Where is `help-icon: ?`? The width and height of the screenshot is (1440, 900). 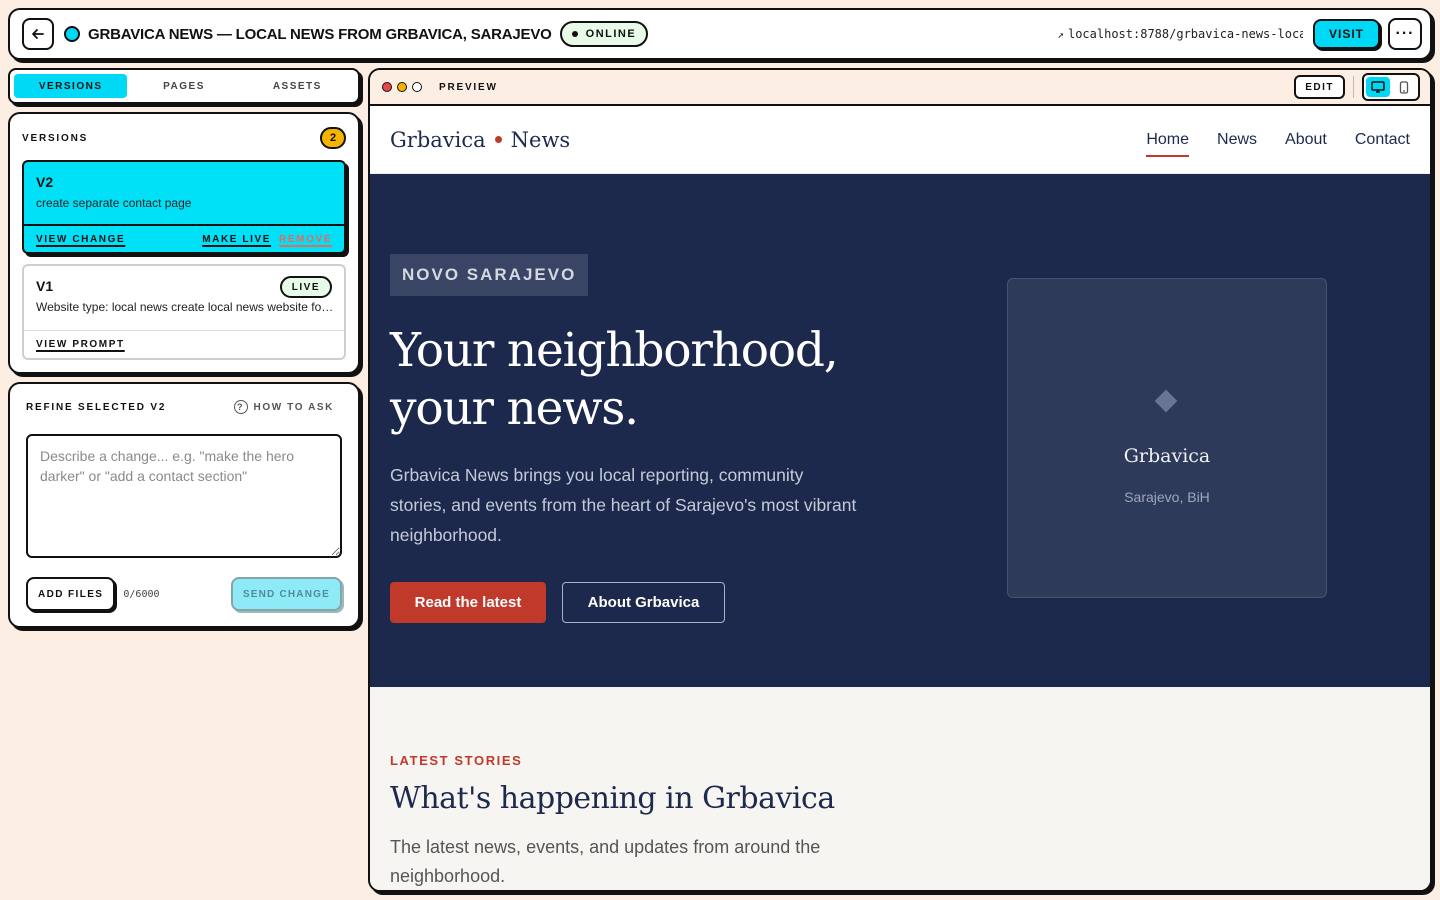
help-icon: ? is located at coordinates (240, 407).